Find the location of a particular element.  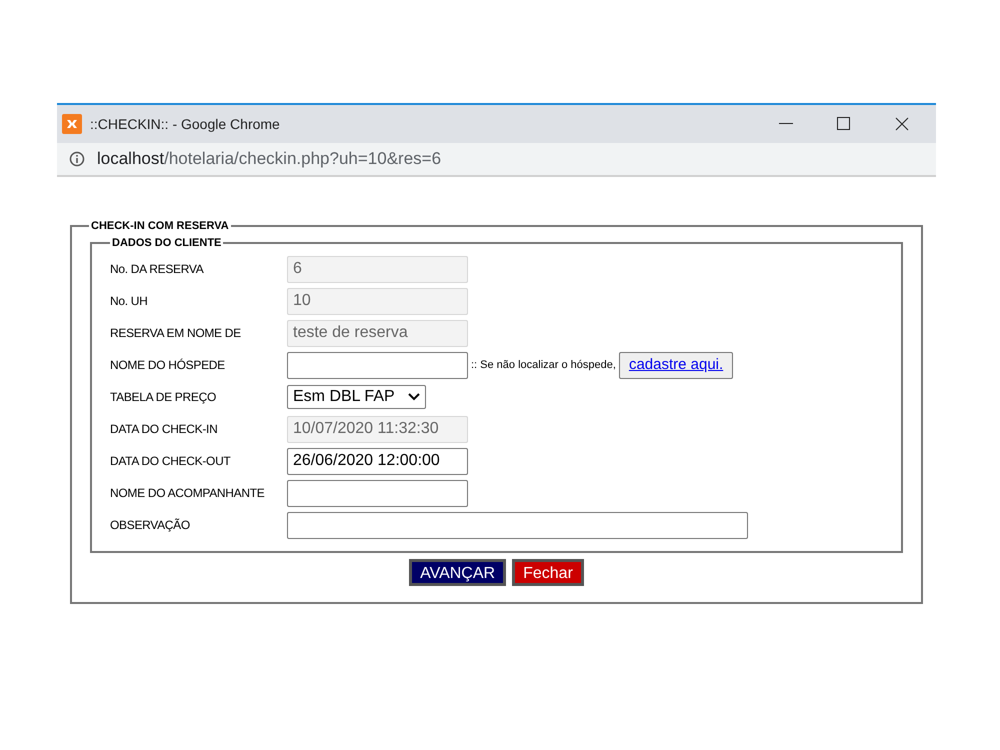

field-label: No. DA RESERVA is located at coordinates (157, 269).